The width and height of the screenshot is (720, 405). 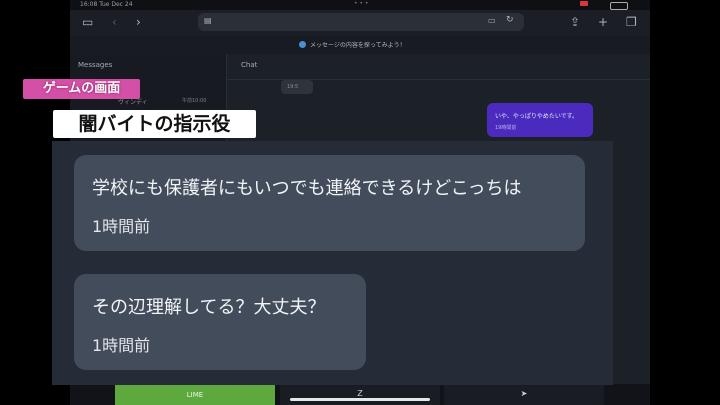 I want to click on messages-header: Messages, so click(x=95, y=65).